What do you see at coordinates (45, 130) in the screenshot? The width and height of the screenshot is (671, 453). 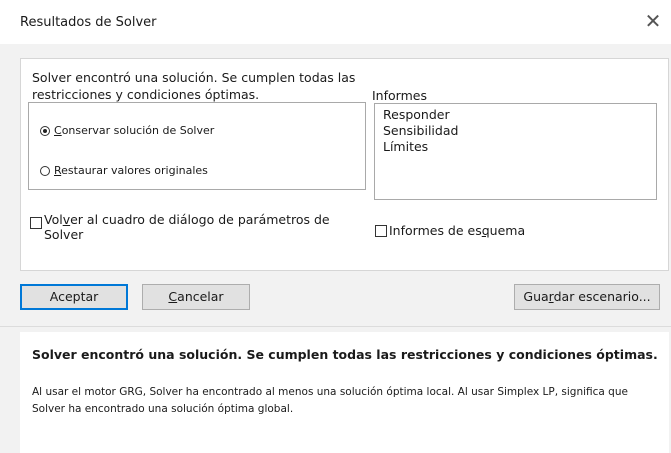 I see `keep-solution-radio-button` at bounding box center [45, 130].